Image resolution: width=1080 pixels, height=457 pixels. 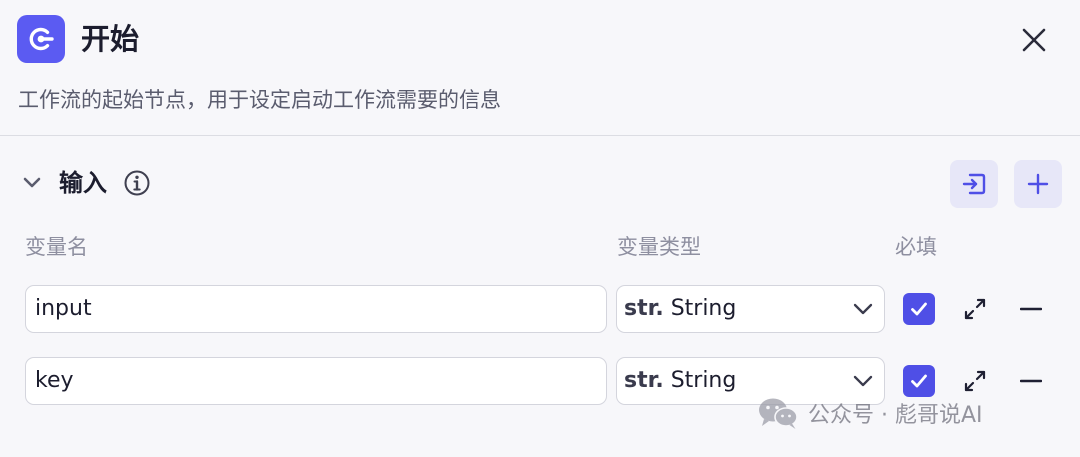 I want to click on import-icon, so click(x=974, y=184).